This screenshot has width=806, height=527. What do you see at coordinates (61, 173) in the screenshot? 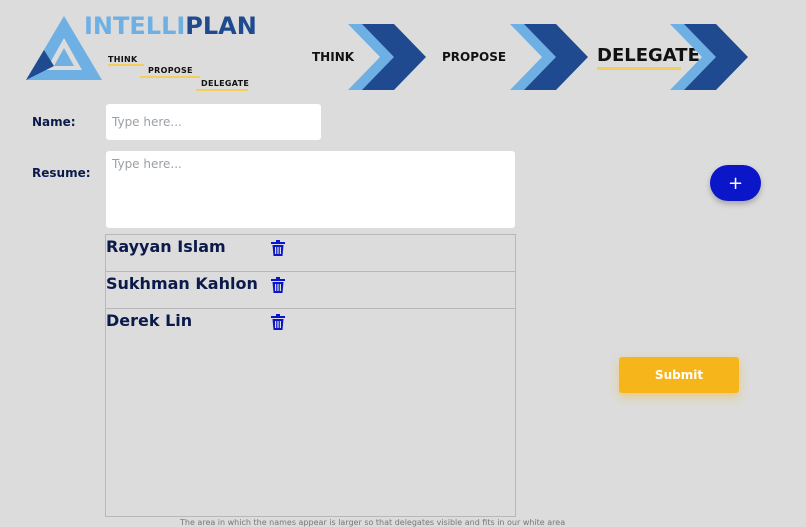
I see `resume-label: Resume:` at bounding box center [61, 173].